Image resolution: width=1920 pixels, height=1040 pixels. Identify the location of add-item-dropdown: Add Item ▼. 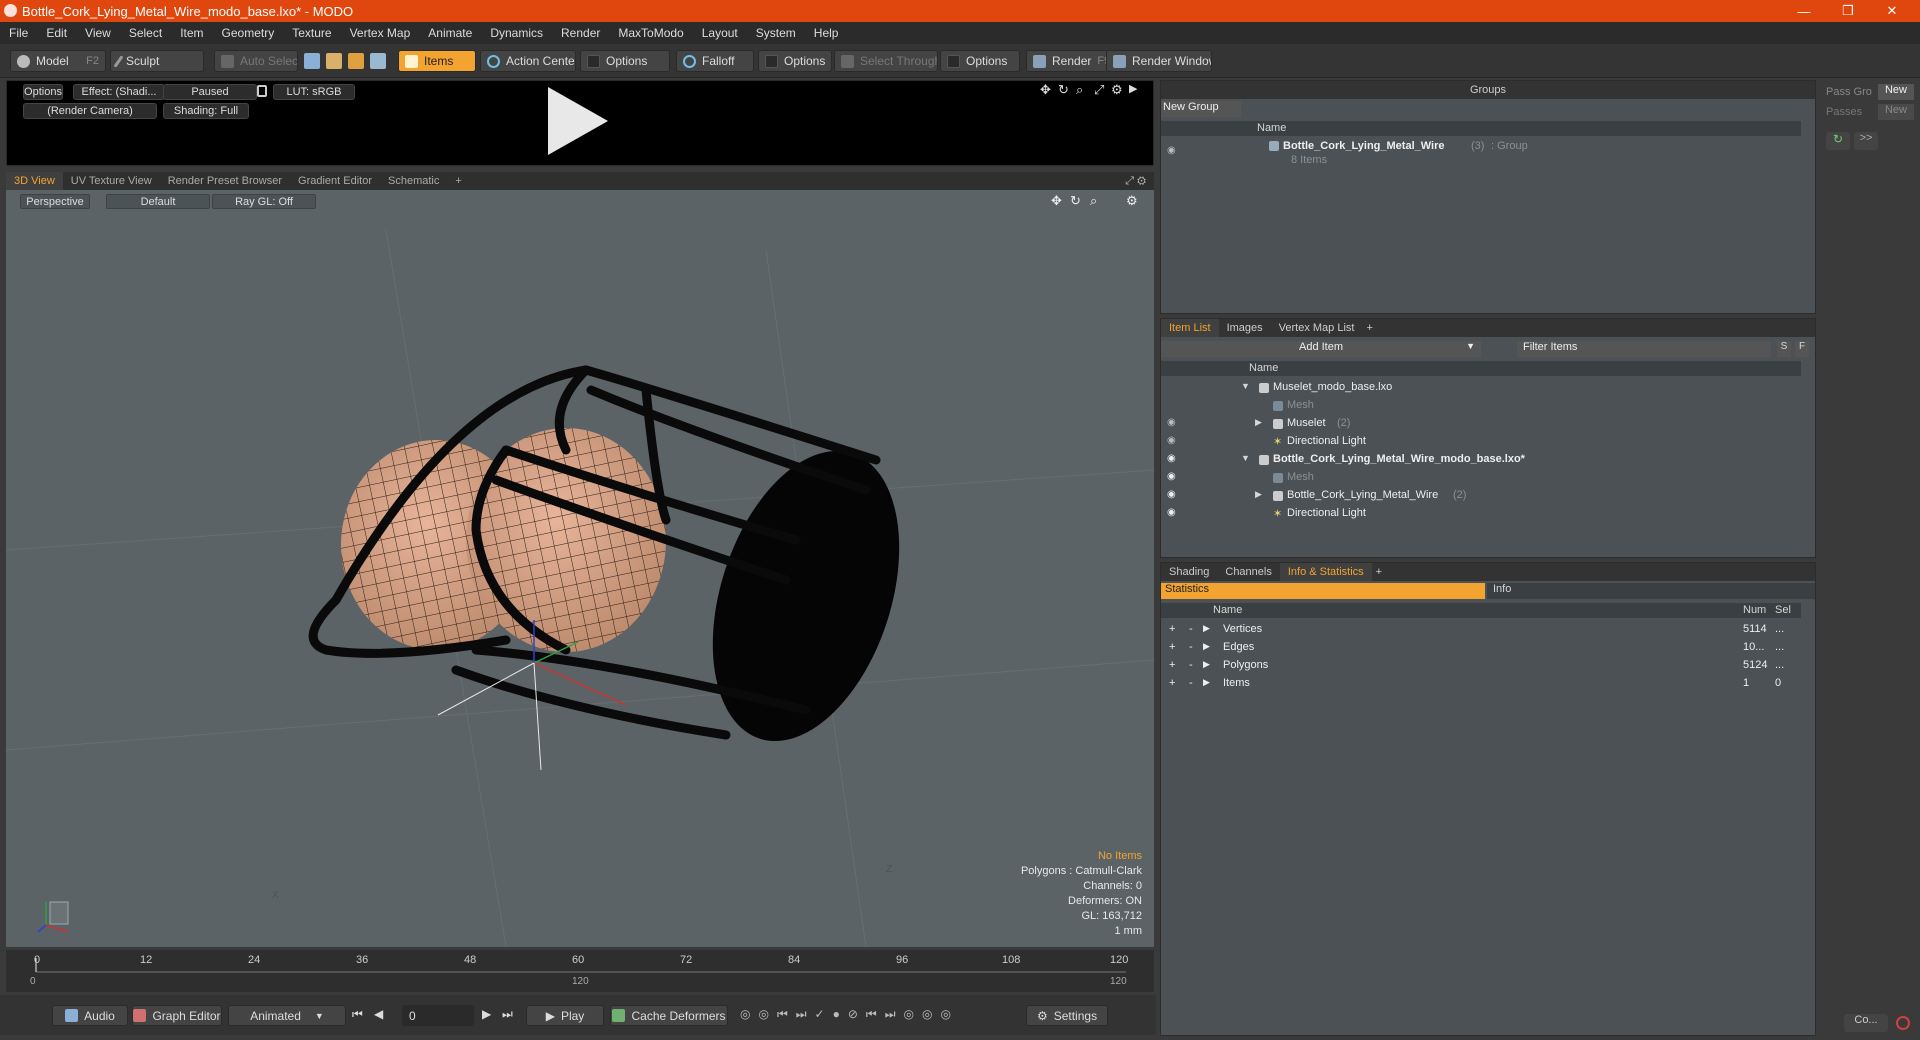
(1321, 349).